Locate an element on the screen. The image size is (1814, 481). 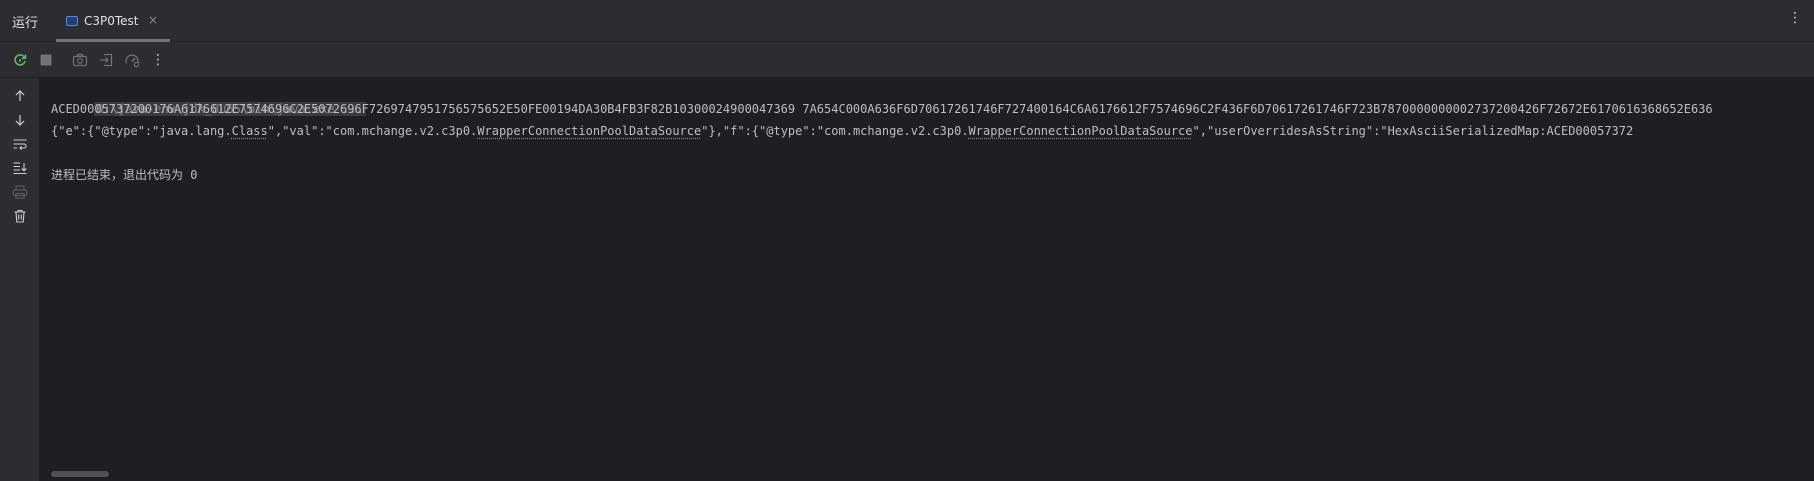
scroll-to-end-icon is located at coordinates (20, 168).